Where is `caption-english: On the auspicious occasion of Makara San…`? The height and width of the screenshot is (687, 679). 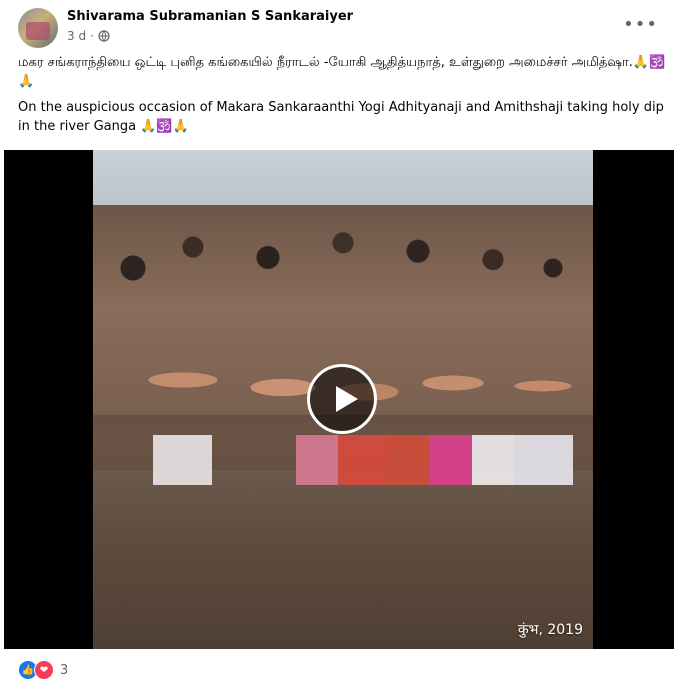
caption-english: On the auspicious occasion of Makara San… is located at coordinates (341, 117).